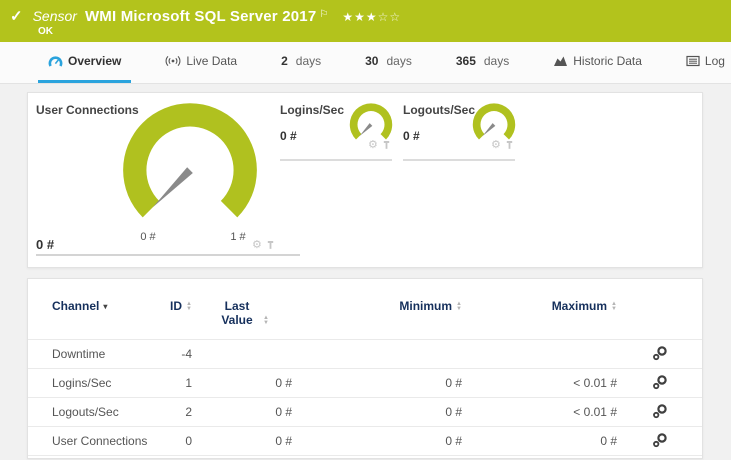  Describe the element at coordinates (90, 354) in the screenshot. I see `cell-channel: Downtime` at that location.